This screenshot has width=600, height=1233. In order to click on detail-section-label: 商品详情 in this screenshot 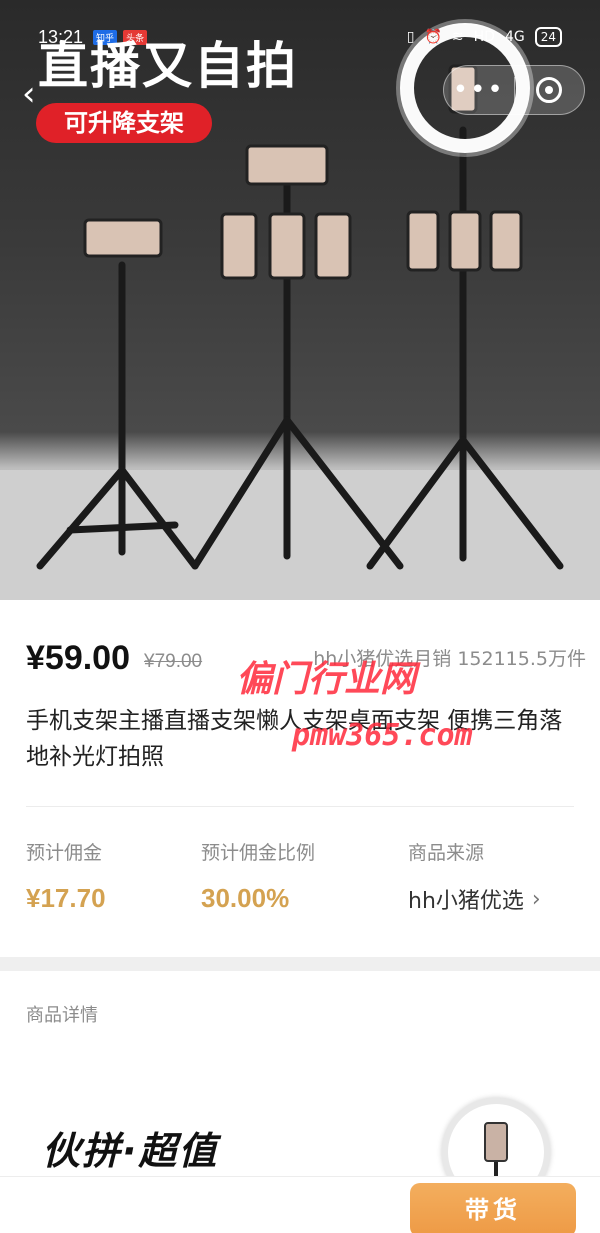, I will do `click(62, 1015)`.